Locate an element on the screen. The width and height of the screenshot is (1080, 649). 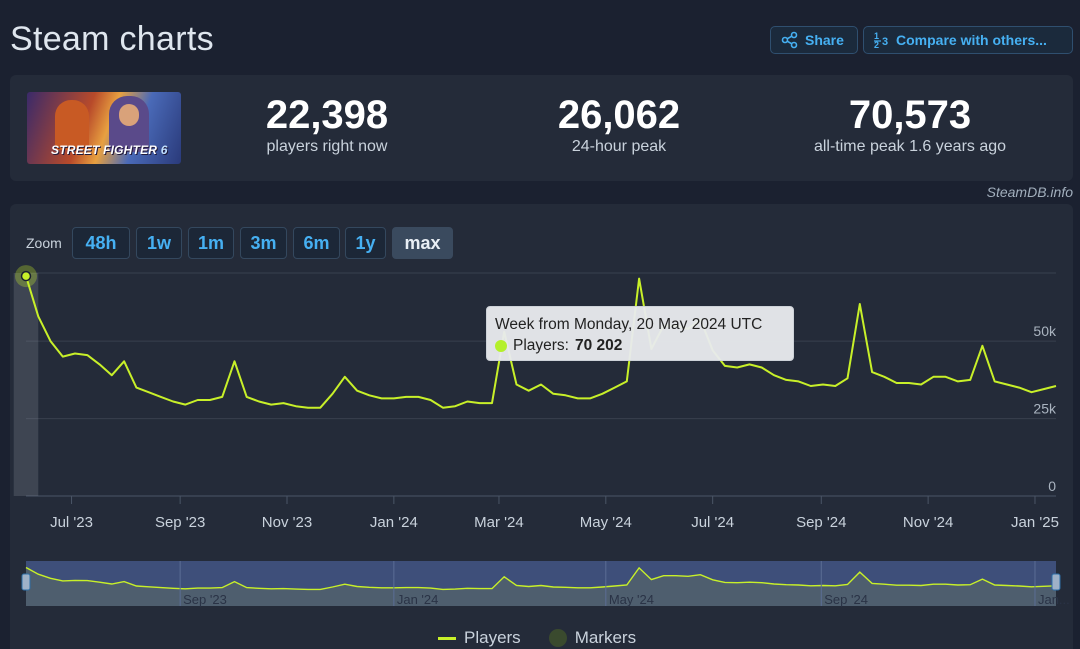
y-tick-label: 0 is located at coordinates (1052, 486).